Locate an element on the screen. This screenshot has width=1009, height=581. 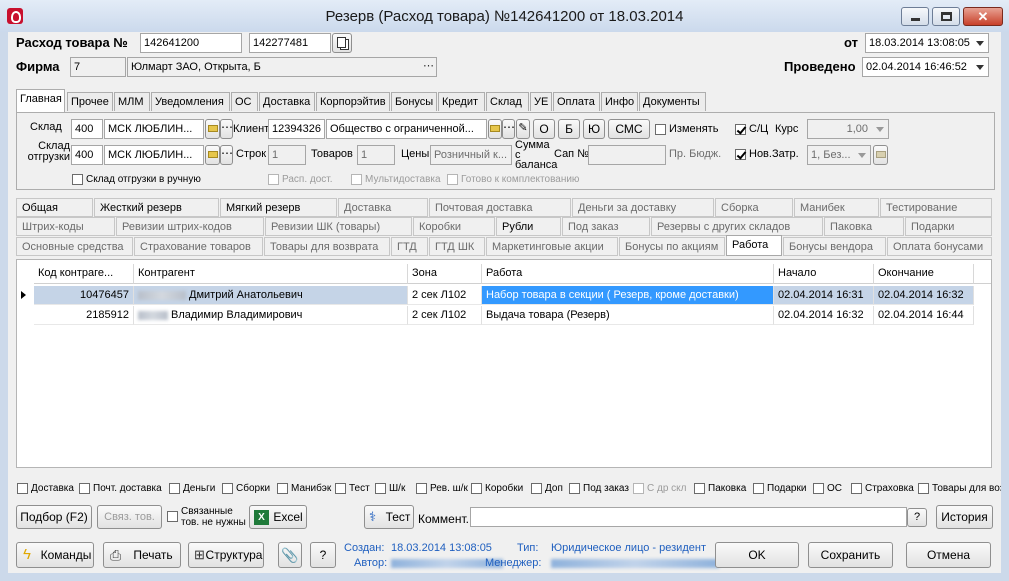
sc-checkbox is located at coordinates (740, 129).